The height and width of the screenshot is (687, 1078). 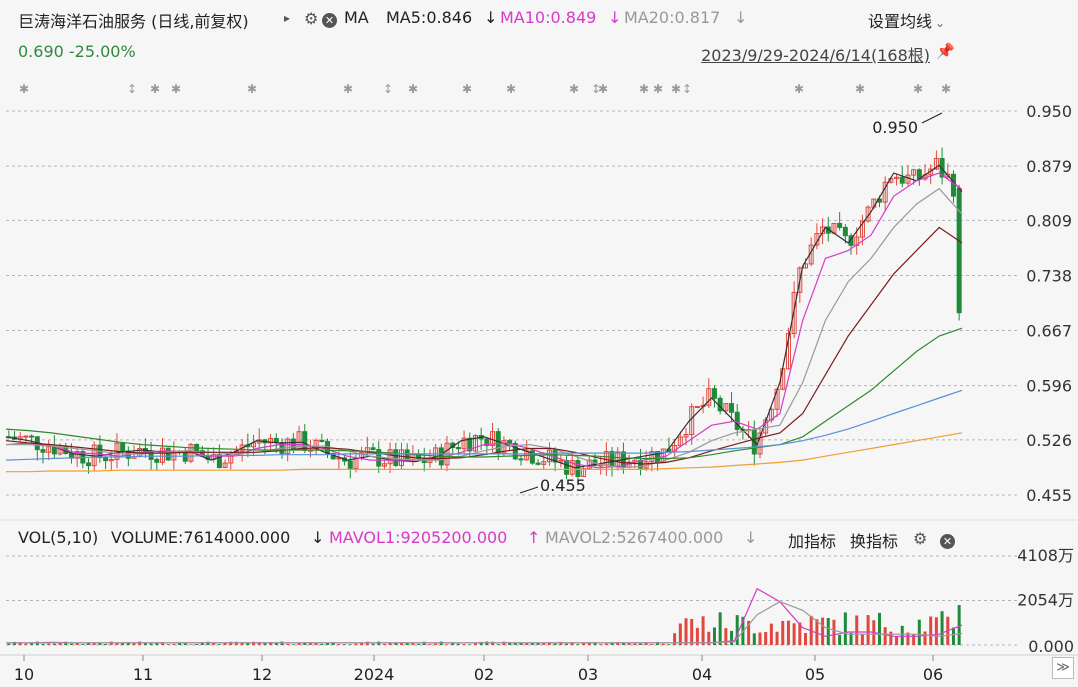 I want to click on date-tick-label: 12, so click(x=262, y=674).